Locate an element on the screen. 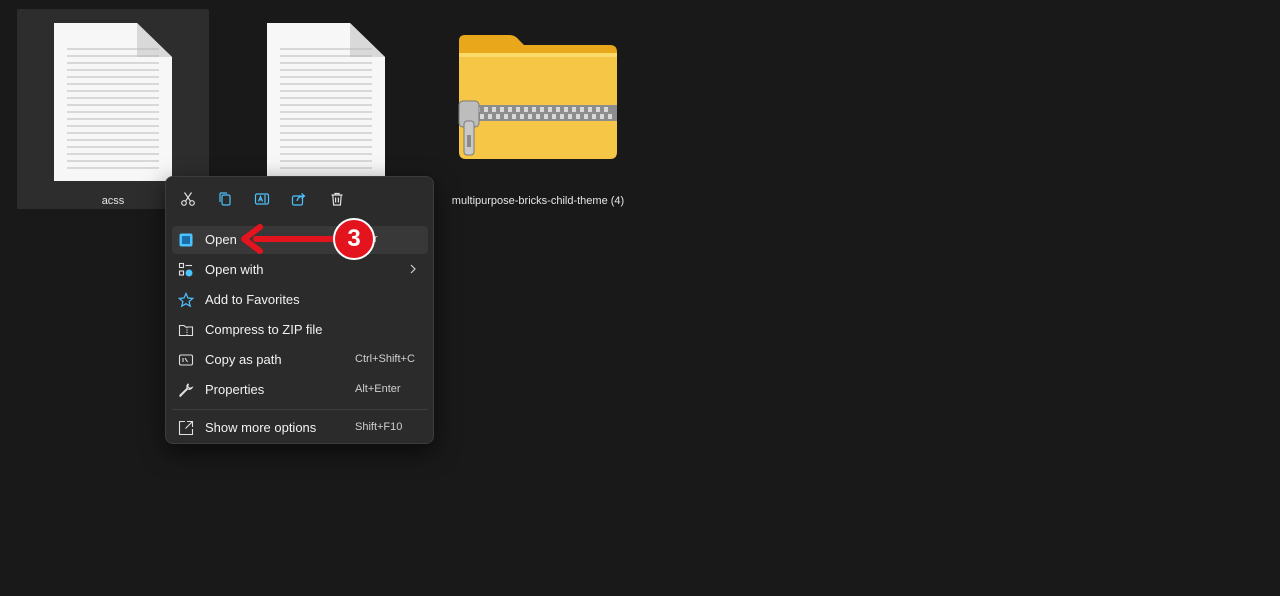  share-button is located at coordinates (299, 199).